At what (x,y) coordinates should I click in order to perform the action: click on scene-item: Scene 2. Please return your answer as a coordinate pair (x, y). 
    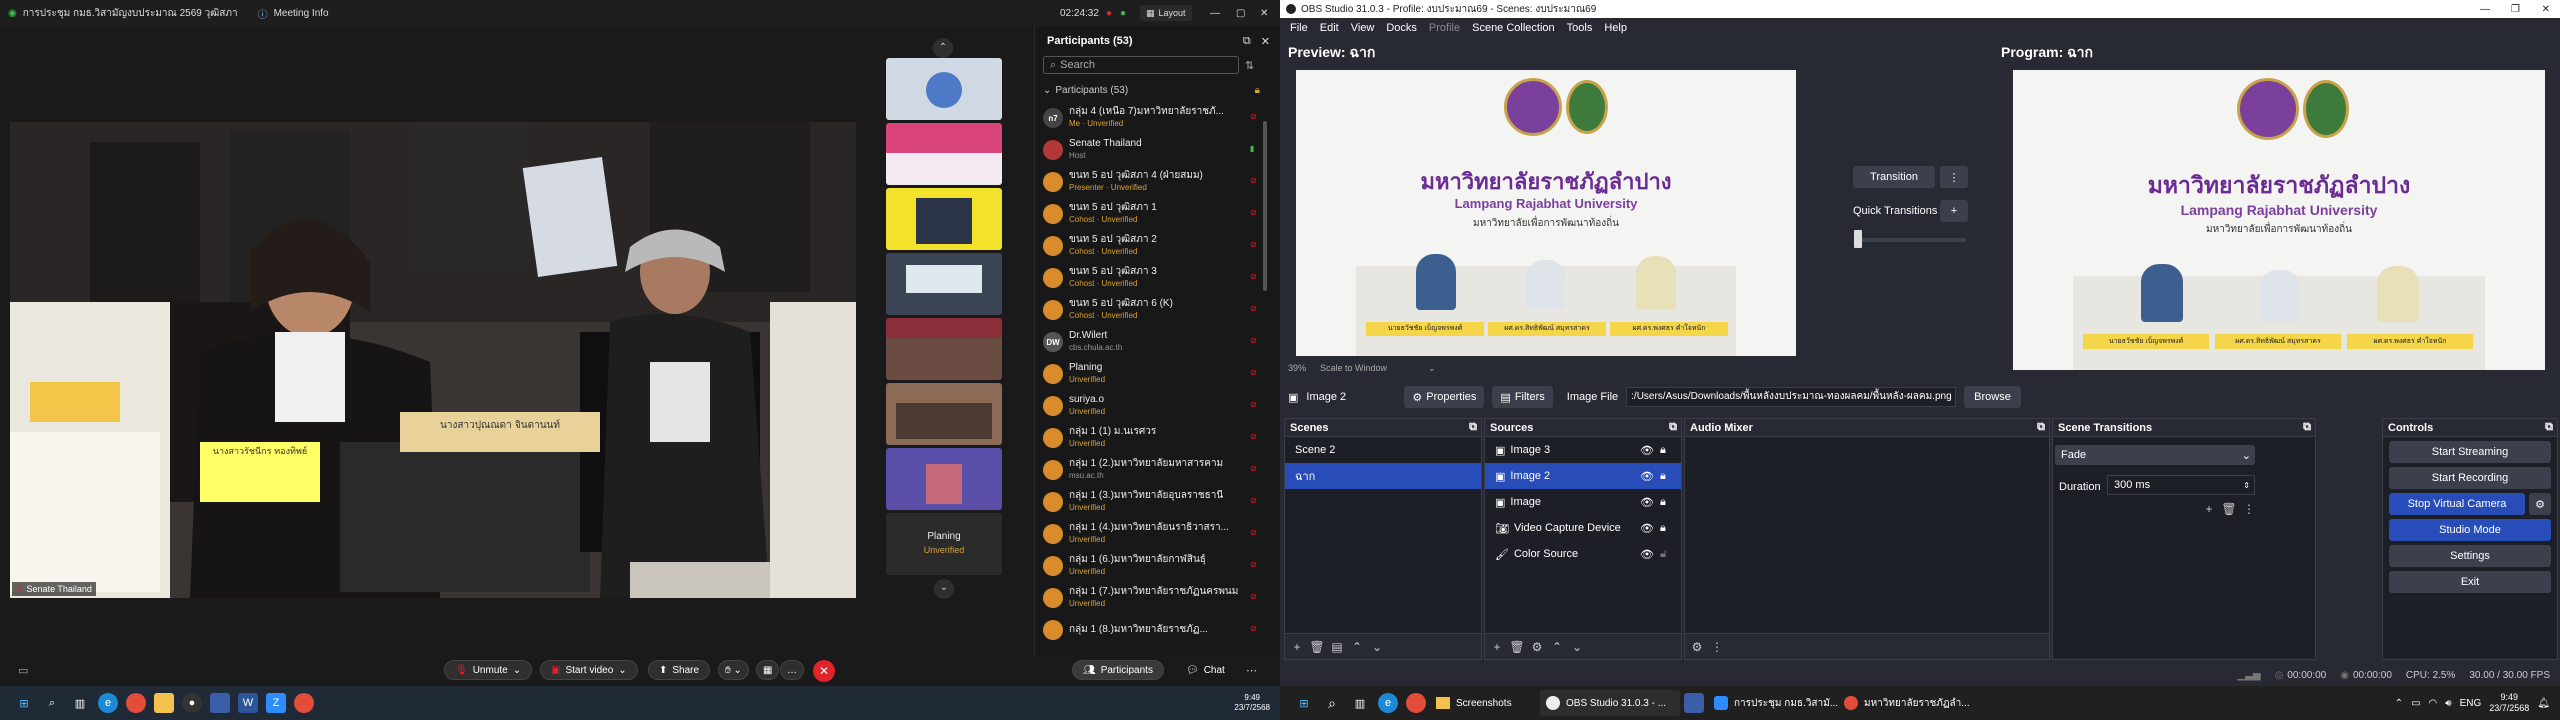
    Looking at the image, I should click on (1383, 450).